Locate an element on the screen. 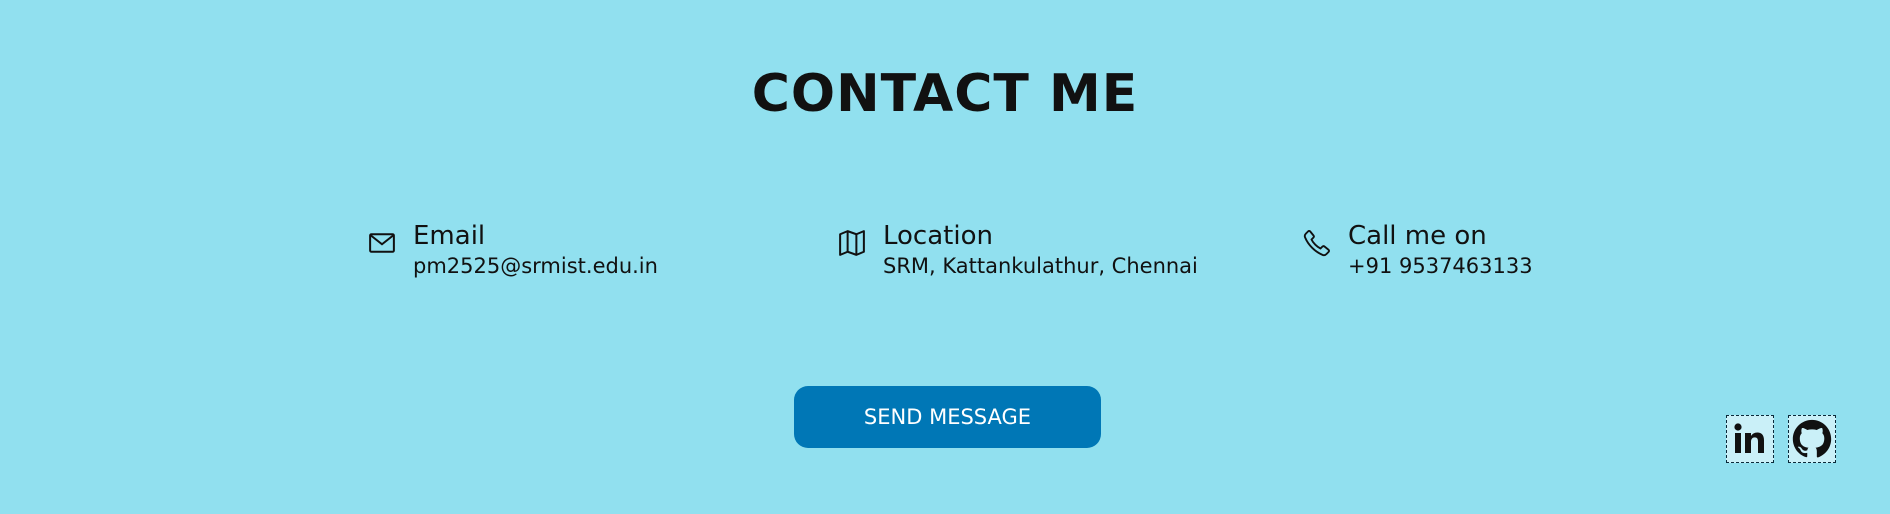  contact-phone: Call me on +91 9537463133 is located at coordinates (1416, 250).